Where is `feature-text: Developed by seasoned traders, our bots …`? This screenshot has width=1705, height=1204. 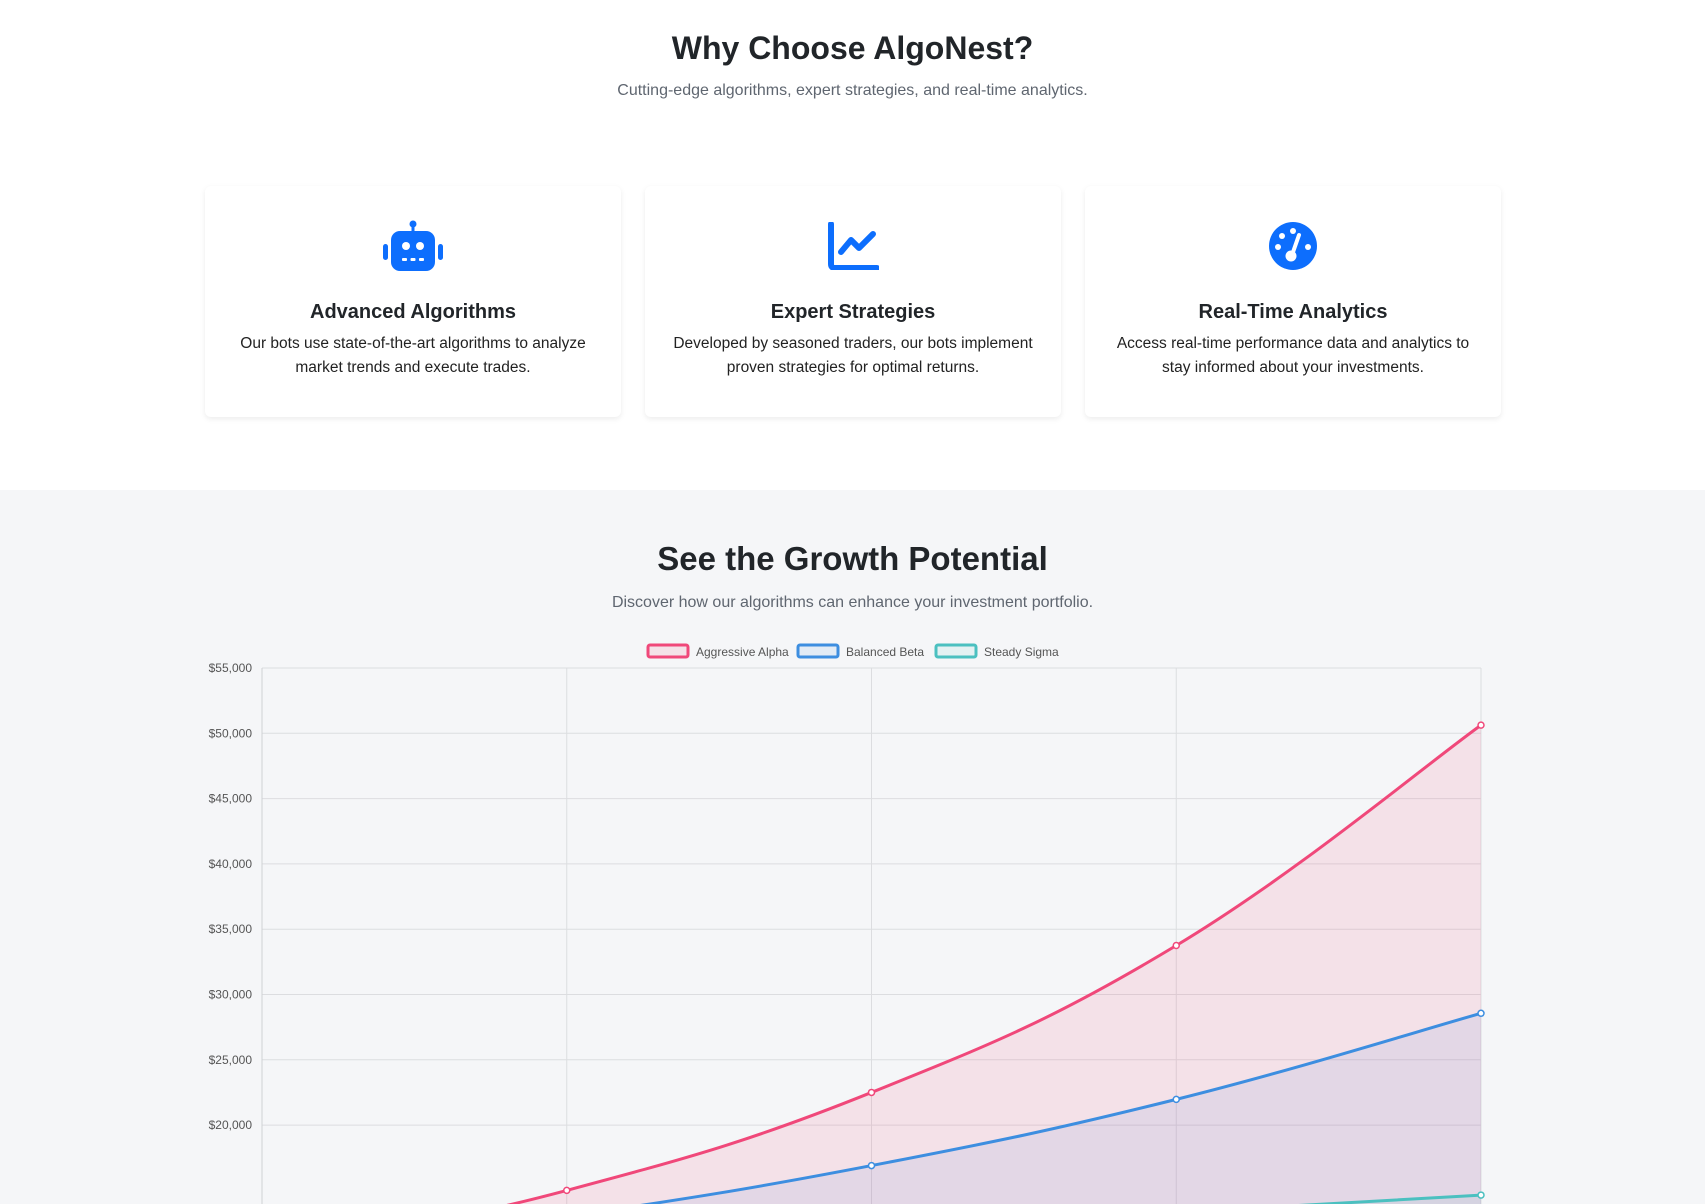
feature-text: Developed by seasoned traders, our bots … is located at coordinates (853, 355).